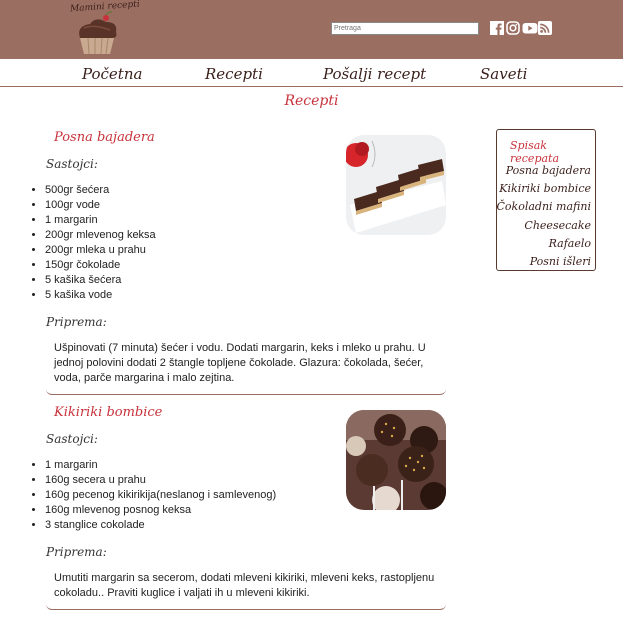  Describe the element at coordinates (544, 226) in the screenshot. I see `sidebar-item-cheesecake: Cheesecake` at that location.